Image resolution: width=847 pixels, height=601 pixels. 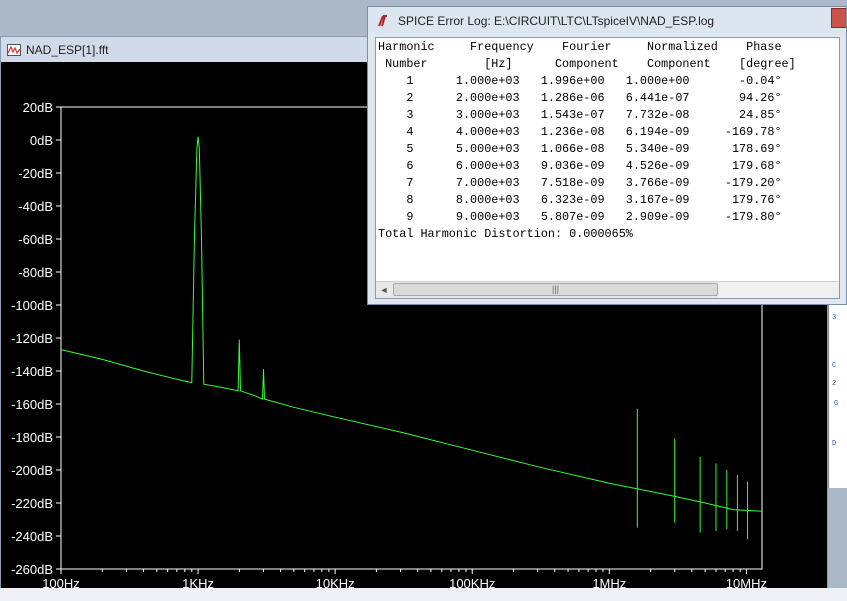 I want to click on scrollbar-track-end, so click(x=779, y=290).